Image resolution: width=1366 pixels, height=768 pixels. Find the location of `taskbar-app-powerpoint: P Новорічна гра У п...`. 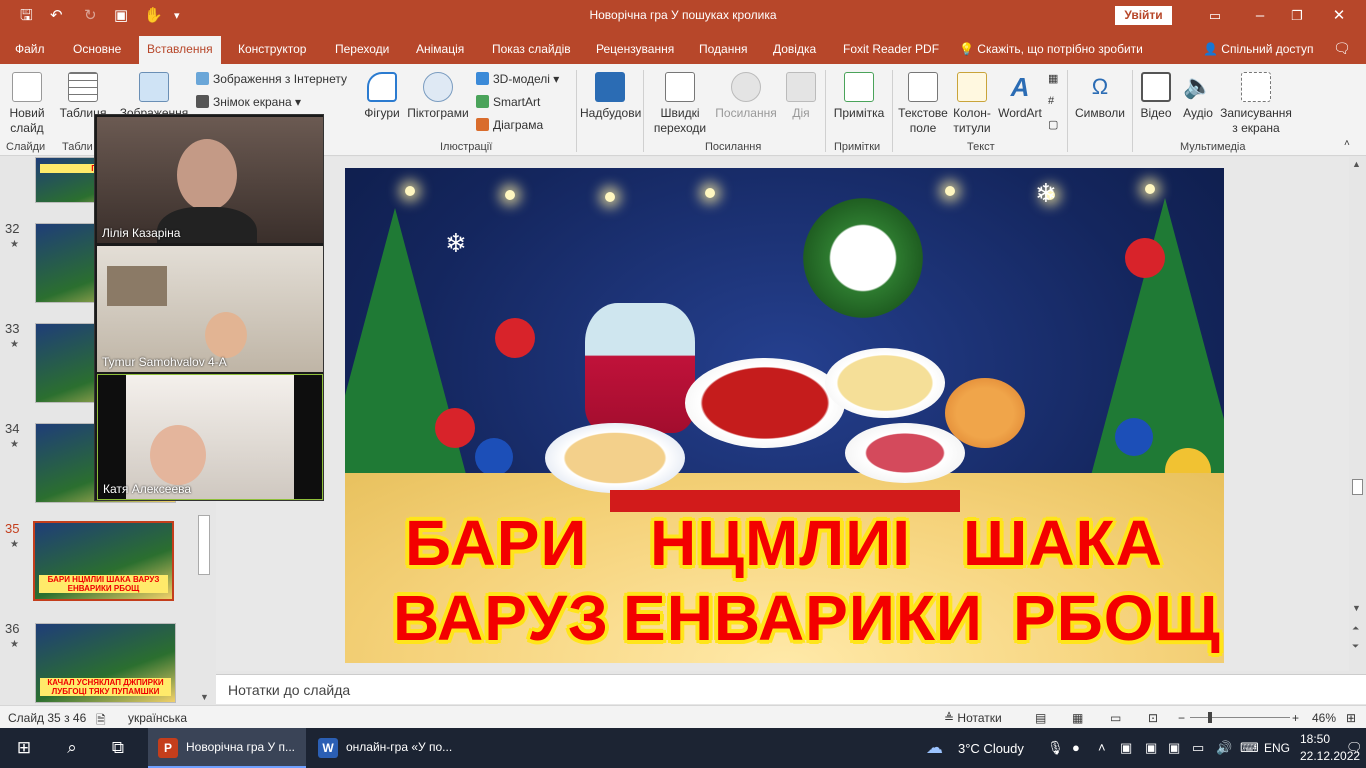

taskbar-app-powerpoint: P Новорічна гра У п... is located at coordinates (227, 748).